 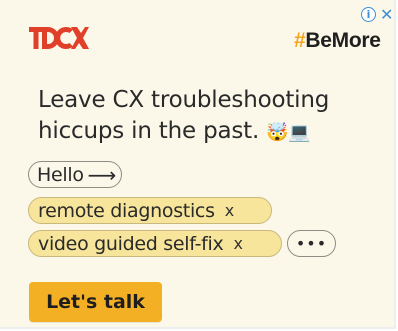 I want to click on arrow-right-icon: ⟶, so click(x=102, y=174).